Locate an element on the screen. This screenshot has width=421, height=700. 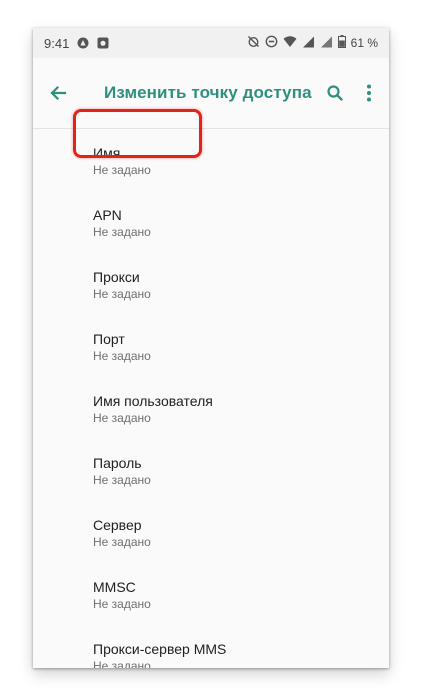
pref-title: Сервер is located at coordinates (117, 525).